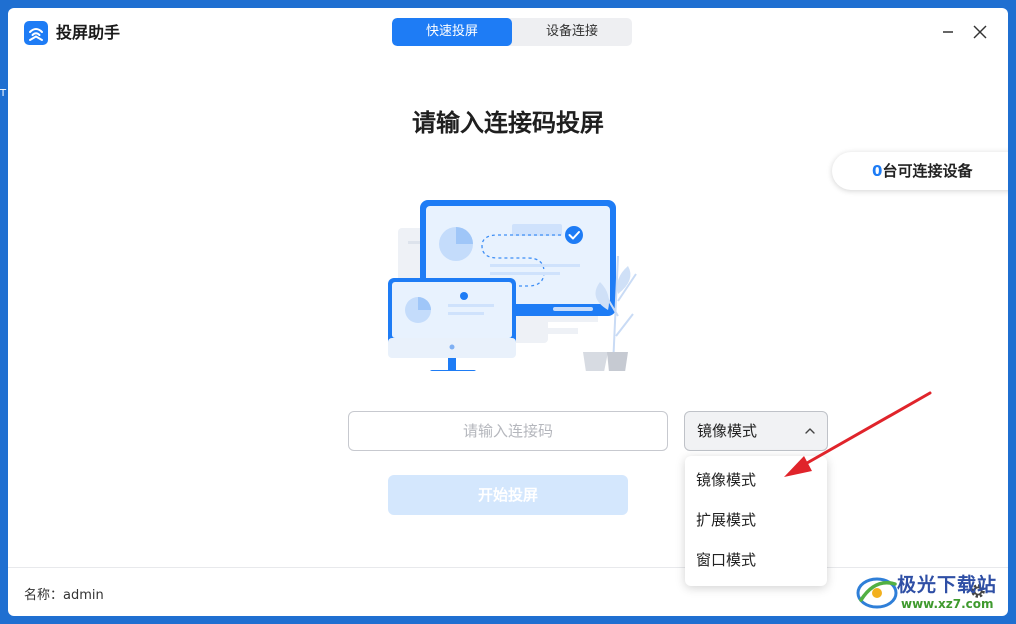 The height and width of the screenshot is (624, 1016). I want to click on annotation-arrow, so click(858, 434).